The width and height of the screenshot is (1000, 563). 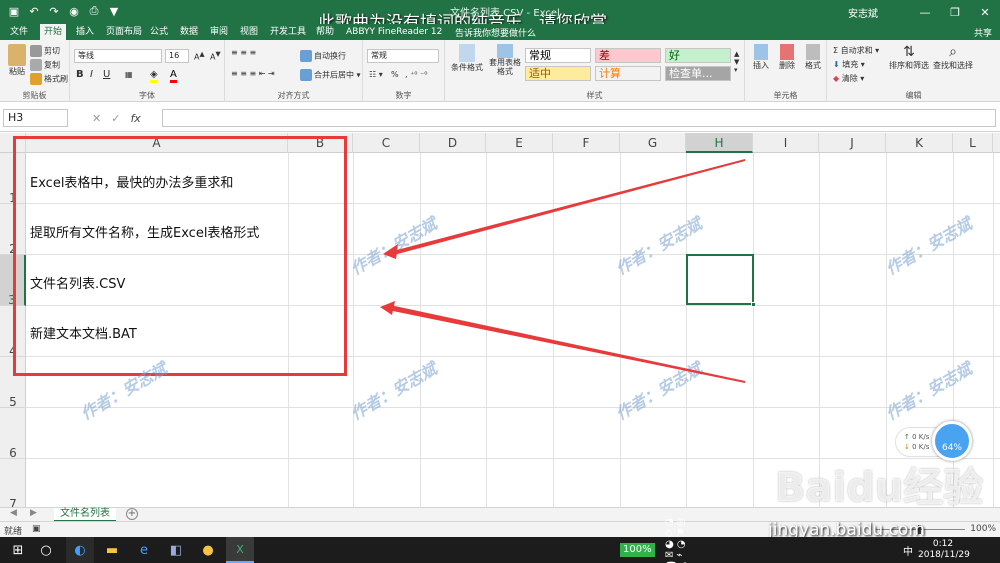 What do you see at coordinates (114, 11) in the screenshot?
I see `filter-icon: ▼` at bounding box center [114, 11].